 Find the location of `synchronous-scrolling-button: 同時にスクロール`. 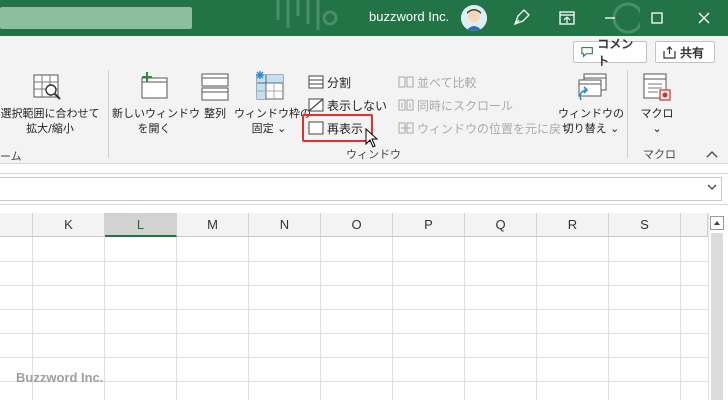

synchronous-scrolling-button: 同時にスクロール is located at coordinates (455, 105).